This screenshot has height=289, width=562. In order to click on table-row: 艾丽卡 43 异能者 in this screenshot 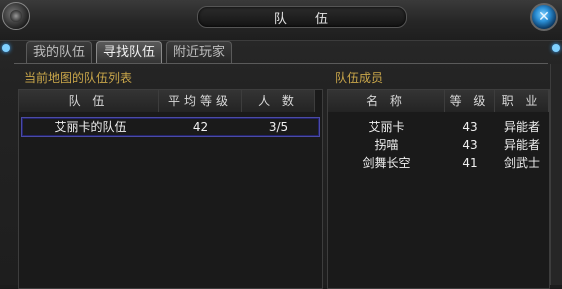, I will do `click(438, 127)`.